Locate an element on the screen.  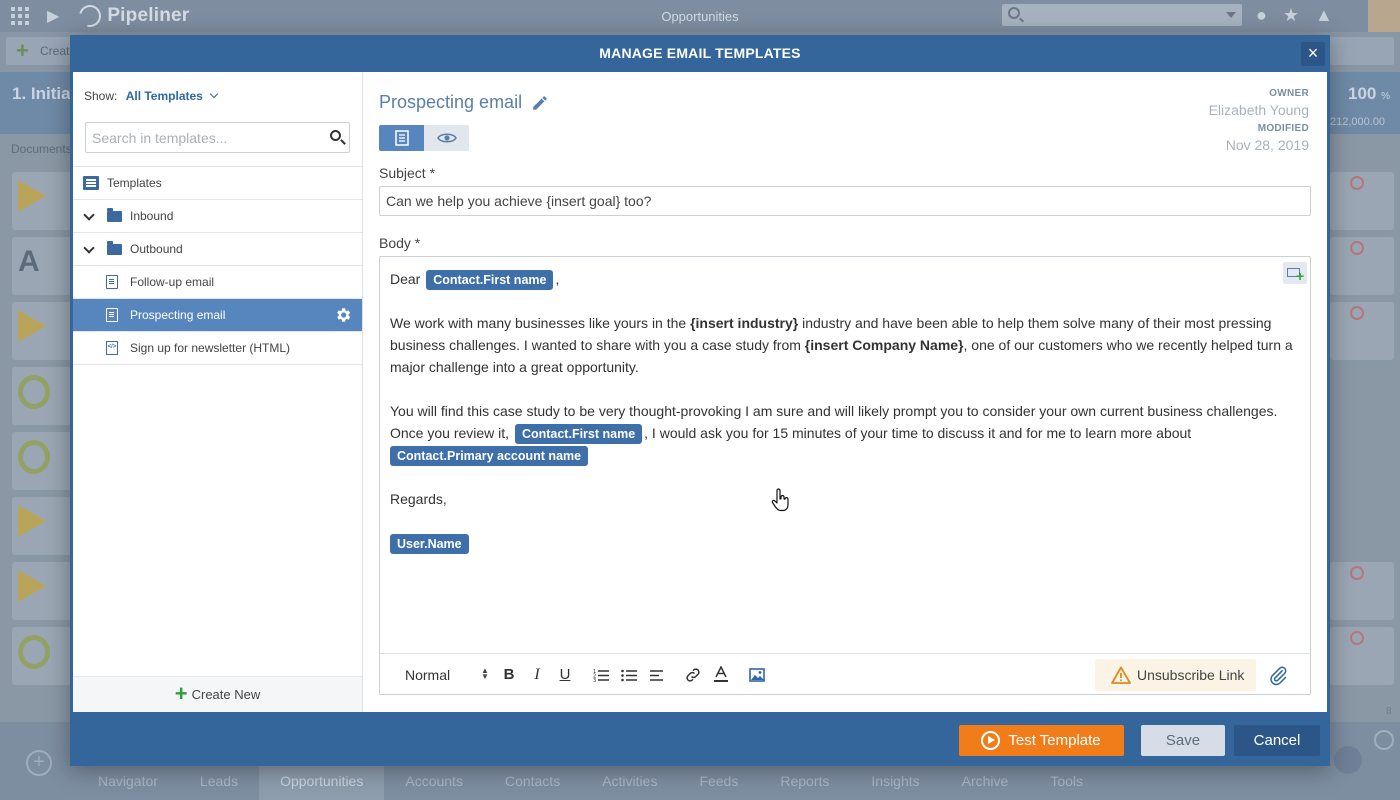
align-left-icon is located at coordinates (656, 675).